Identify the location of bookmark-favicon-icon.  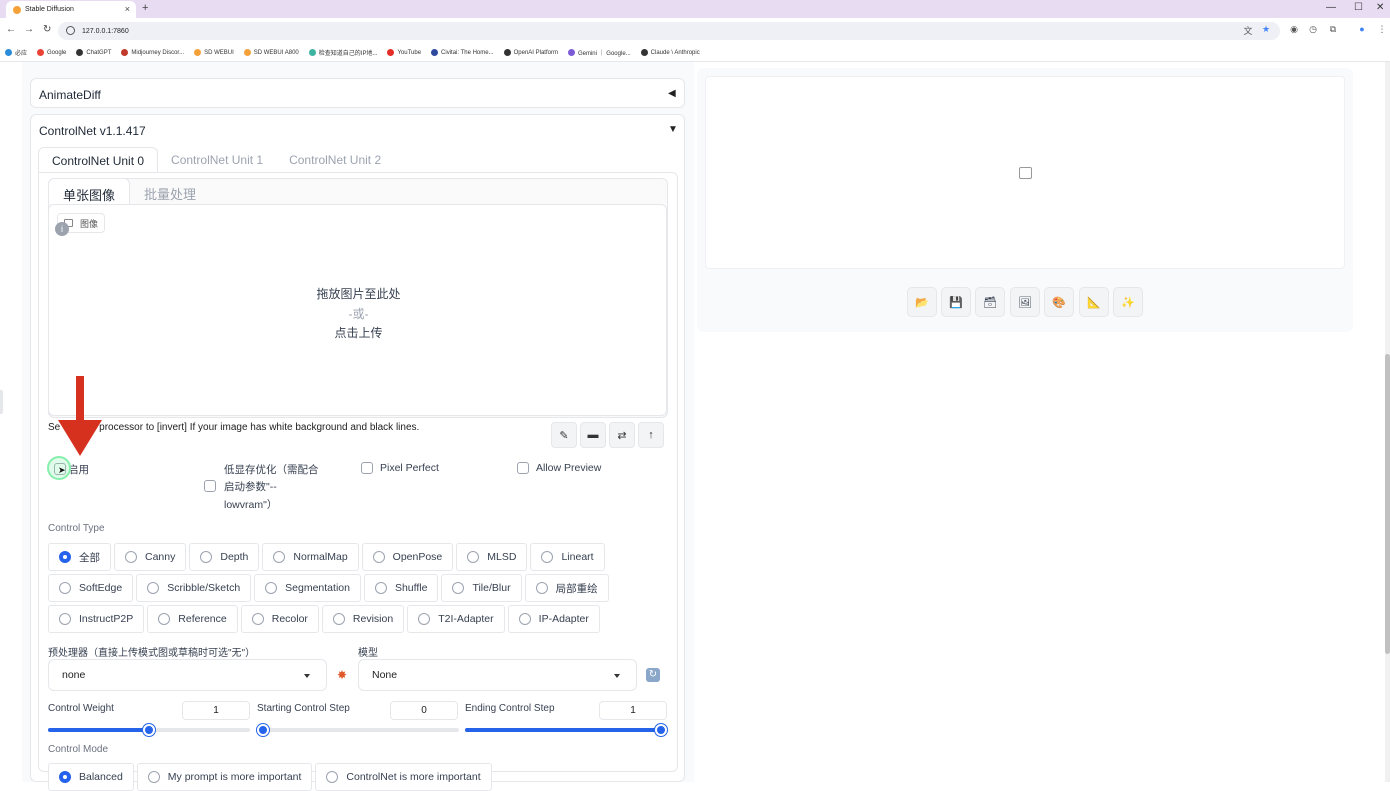
(391, 52).